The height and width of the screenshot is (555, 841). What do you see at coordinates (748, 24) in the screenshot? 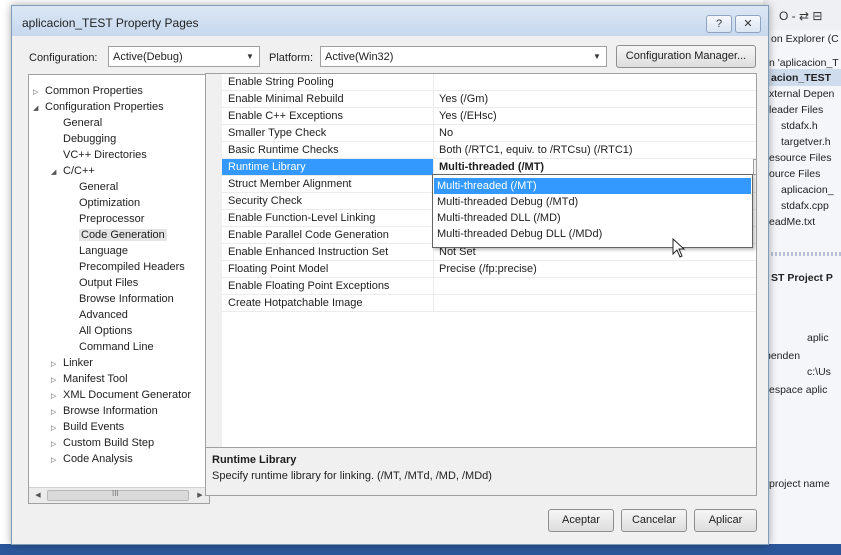
I see `close-button: ✕` at bounding box center [748, 24].